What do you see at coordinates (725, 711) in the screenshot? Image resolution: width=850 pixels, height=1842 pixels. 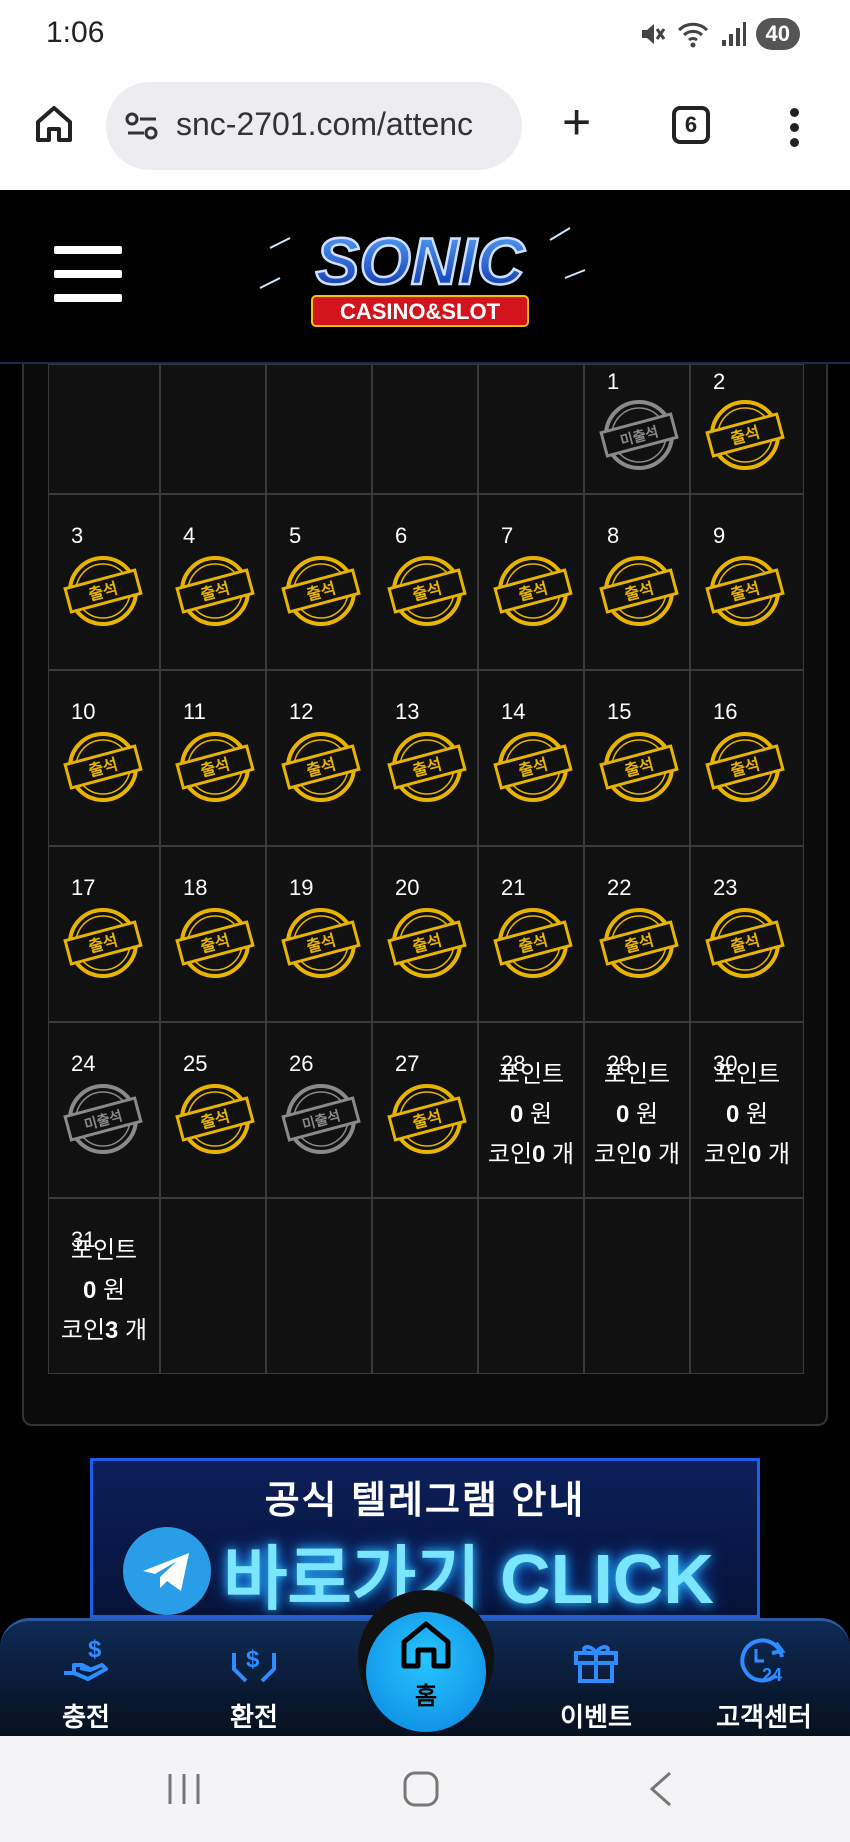 I see `day-number: 16` at bounding box center [725, 711].